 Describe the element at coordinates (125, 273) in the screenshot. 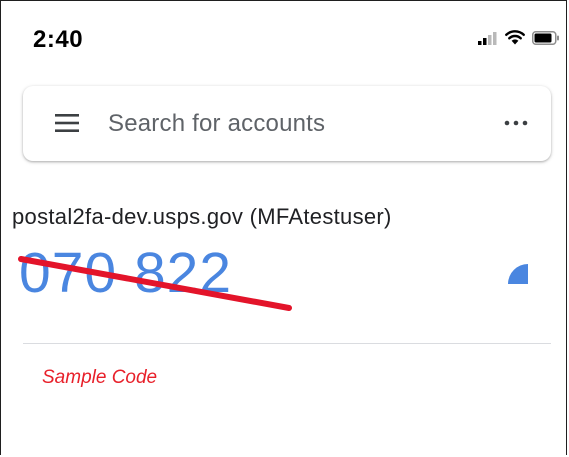

I see `otp-code: 070 822` at that location.